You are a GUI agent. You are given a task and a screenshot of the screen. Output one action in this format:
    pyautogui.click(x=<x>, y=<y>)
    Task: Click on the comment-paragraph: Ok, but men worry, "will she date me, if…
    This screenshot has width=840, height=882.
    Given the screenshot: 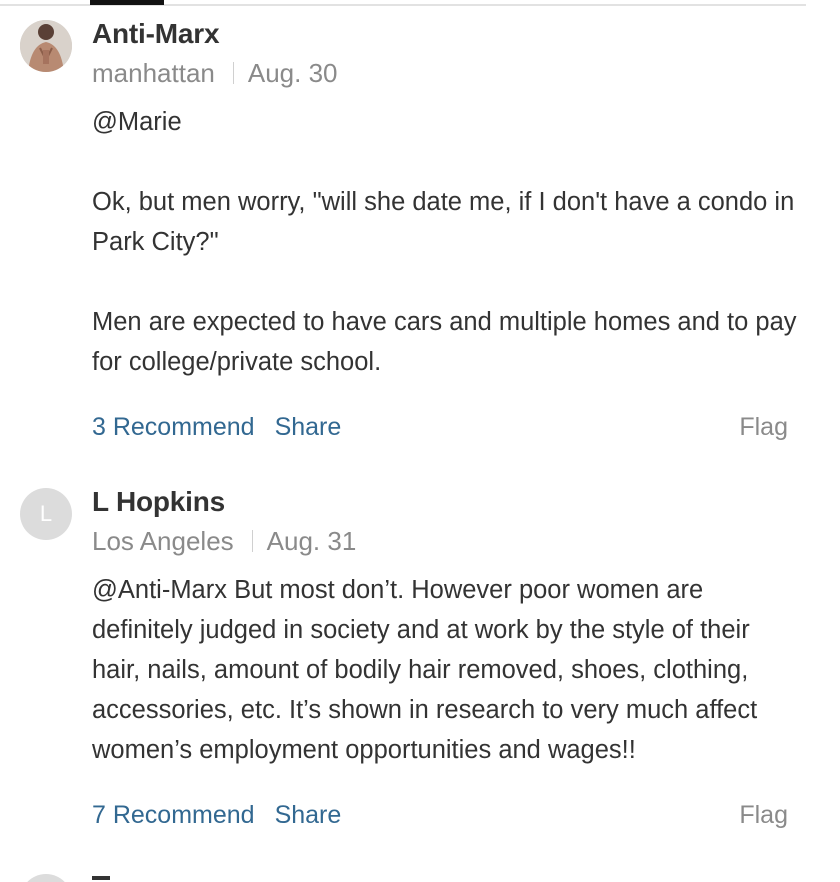 What is the action you would take?
    pyautogui.click(x=447, y=222)
    